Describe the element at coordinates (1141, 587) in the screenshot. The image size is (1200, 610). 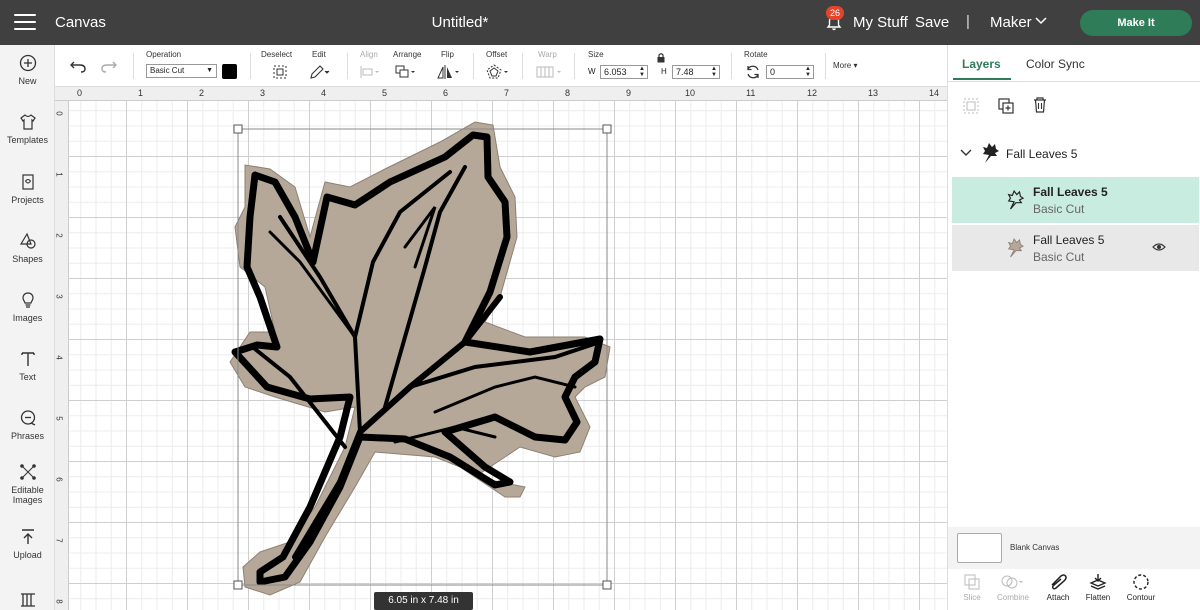
I see `contour-button: Contour` at that location.